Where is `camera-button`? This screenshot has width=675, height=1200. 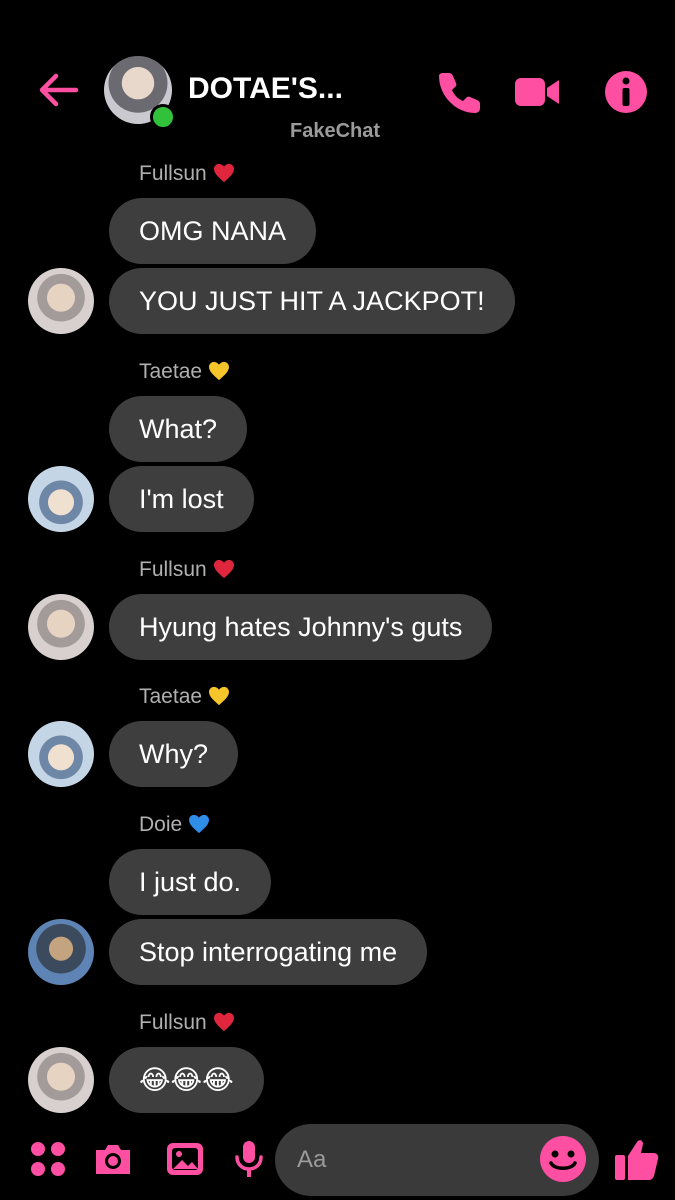 camera-button is located at coordinates (113, 1159).